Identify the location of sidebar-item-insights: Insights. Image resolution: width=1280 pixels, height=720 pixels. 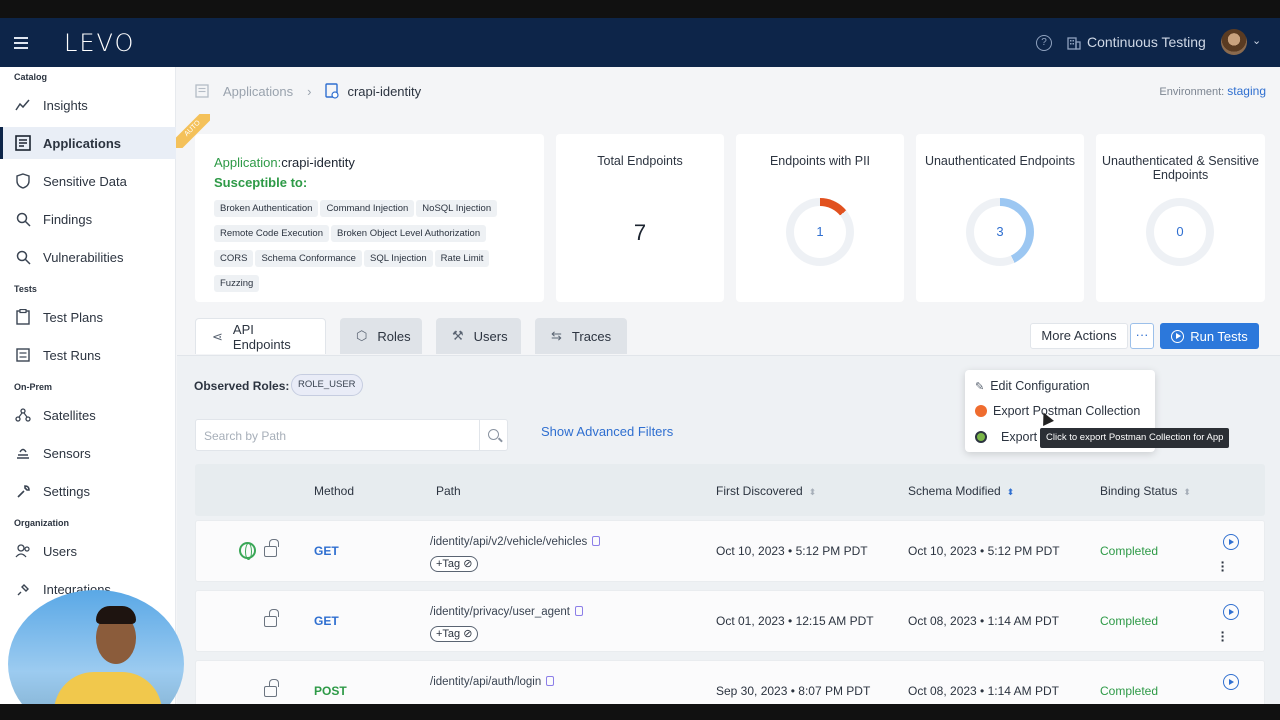
(88, 105).